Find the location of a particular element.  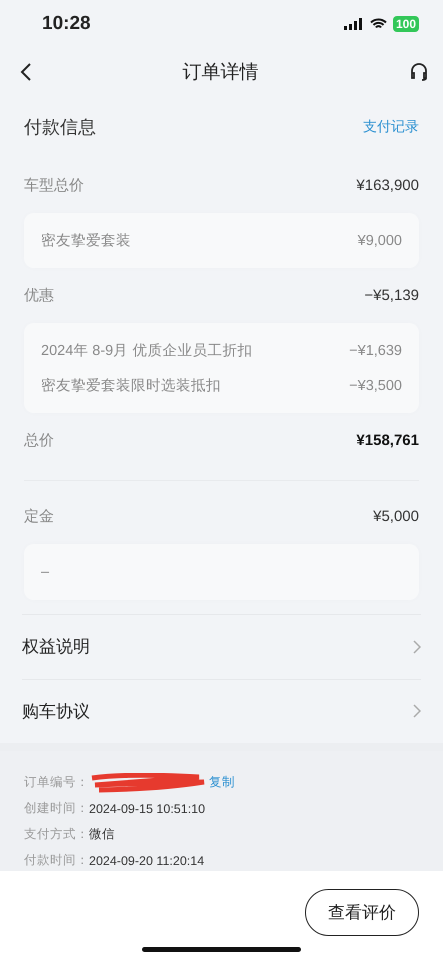

section-title: 付款信息 is located at coordinates (60, 128).